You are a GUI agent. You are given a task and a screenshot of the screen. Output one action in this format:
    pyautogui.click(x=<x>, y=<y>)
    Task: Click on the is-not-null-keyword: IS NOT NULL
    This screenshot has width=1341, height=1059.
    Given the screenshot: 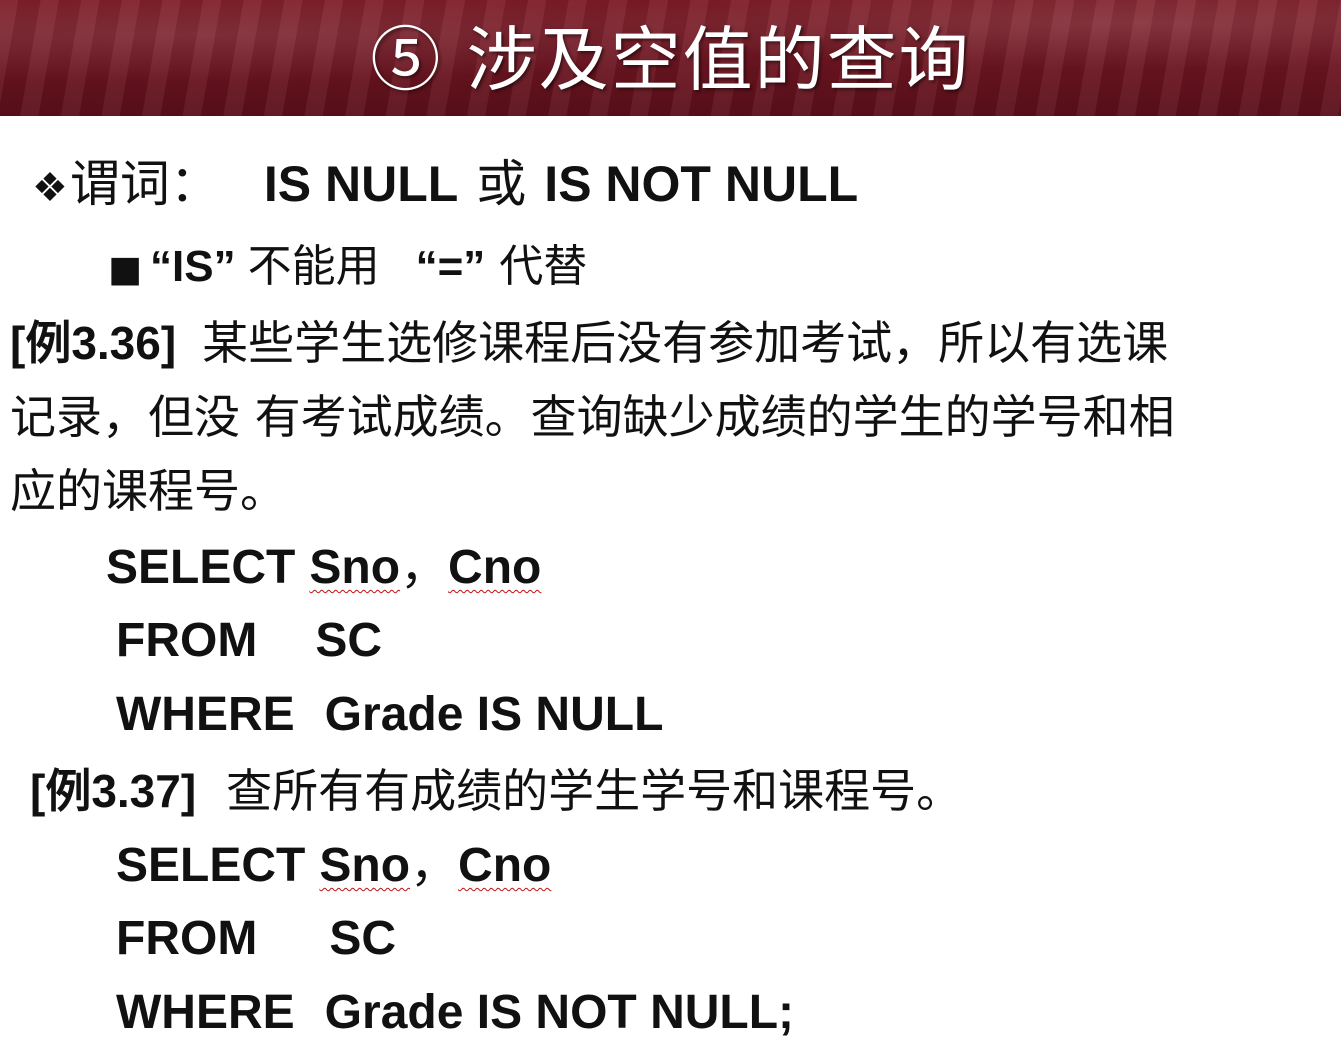 What is the action you would take?
    pyautogui.click(x=701, y=184)
    